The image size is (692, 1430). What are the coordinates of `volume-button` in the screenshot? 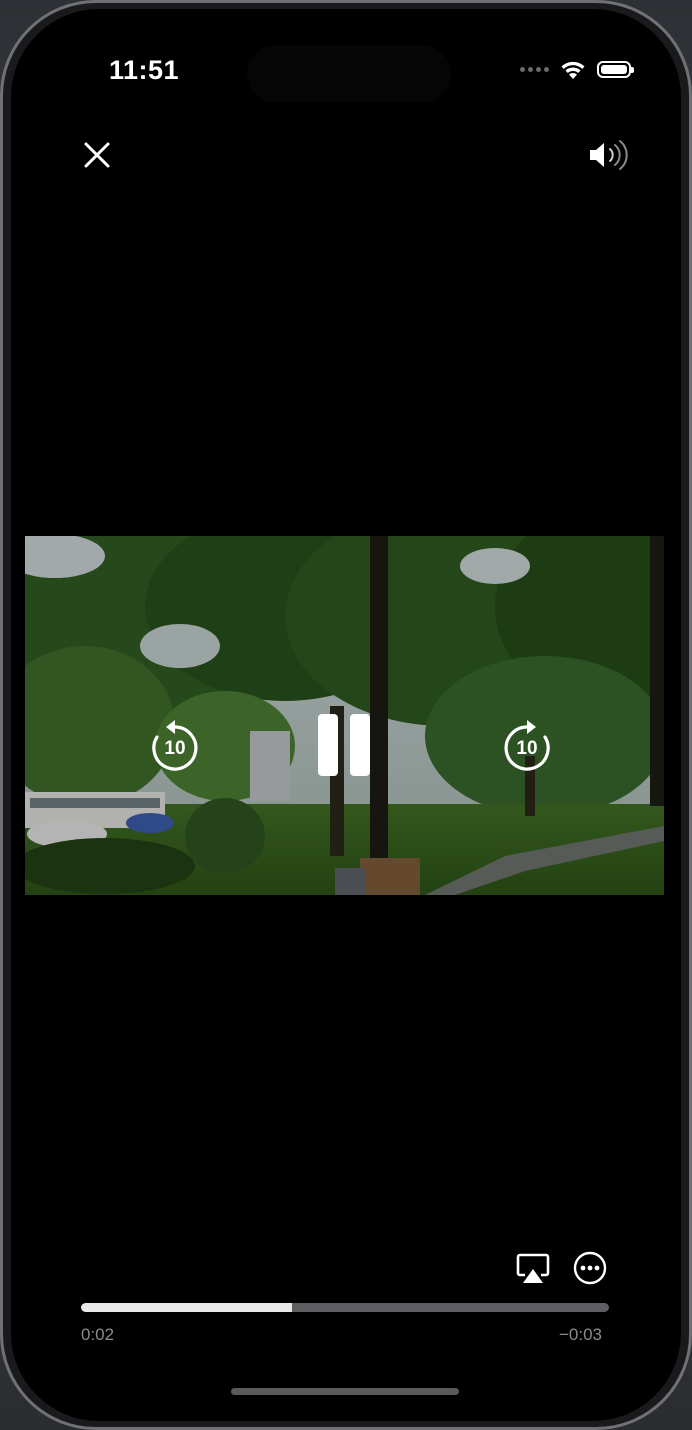 It's located at (609, 155).